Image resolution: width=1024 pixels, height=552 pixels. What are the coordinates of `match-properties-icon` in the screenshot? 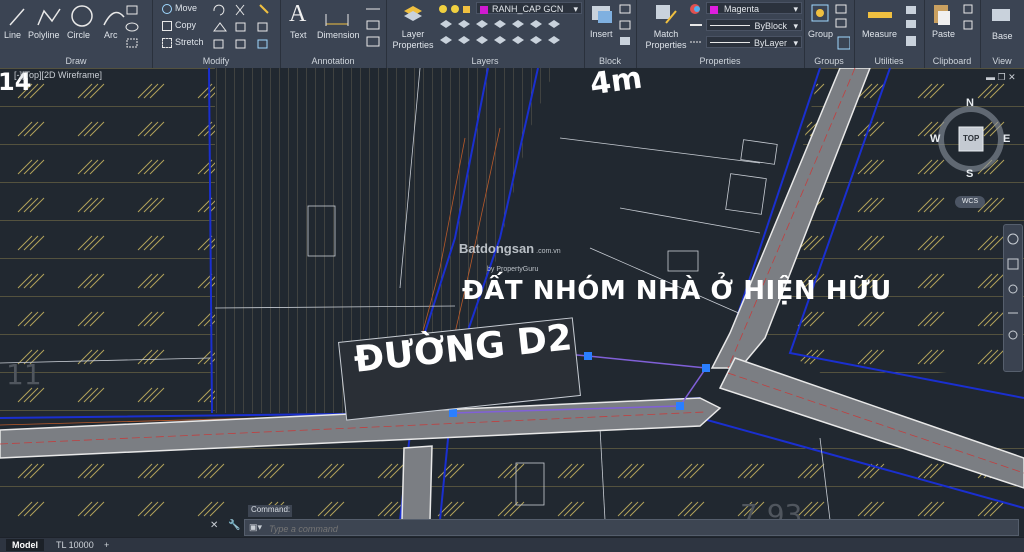 It's located at (666, 14).